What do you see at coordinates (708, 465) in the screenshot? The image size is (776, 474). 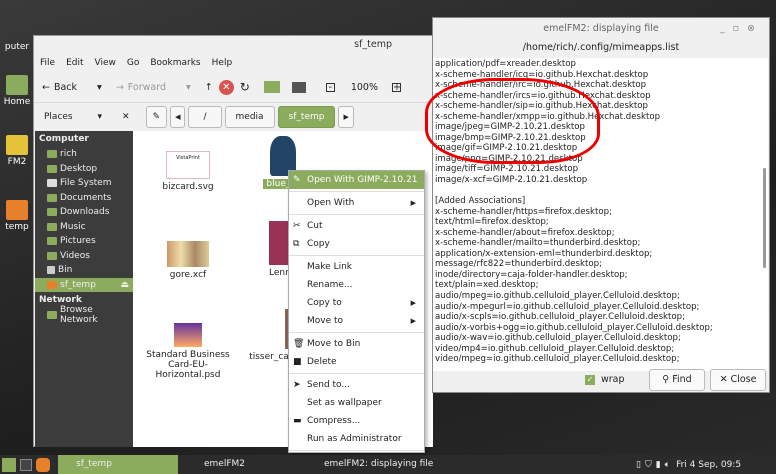 I see `clock: Fri 4 Sep, 09:5` at bounding box center [708, 465].